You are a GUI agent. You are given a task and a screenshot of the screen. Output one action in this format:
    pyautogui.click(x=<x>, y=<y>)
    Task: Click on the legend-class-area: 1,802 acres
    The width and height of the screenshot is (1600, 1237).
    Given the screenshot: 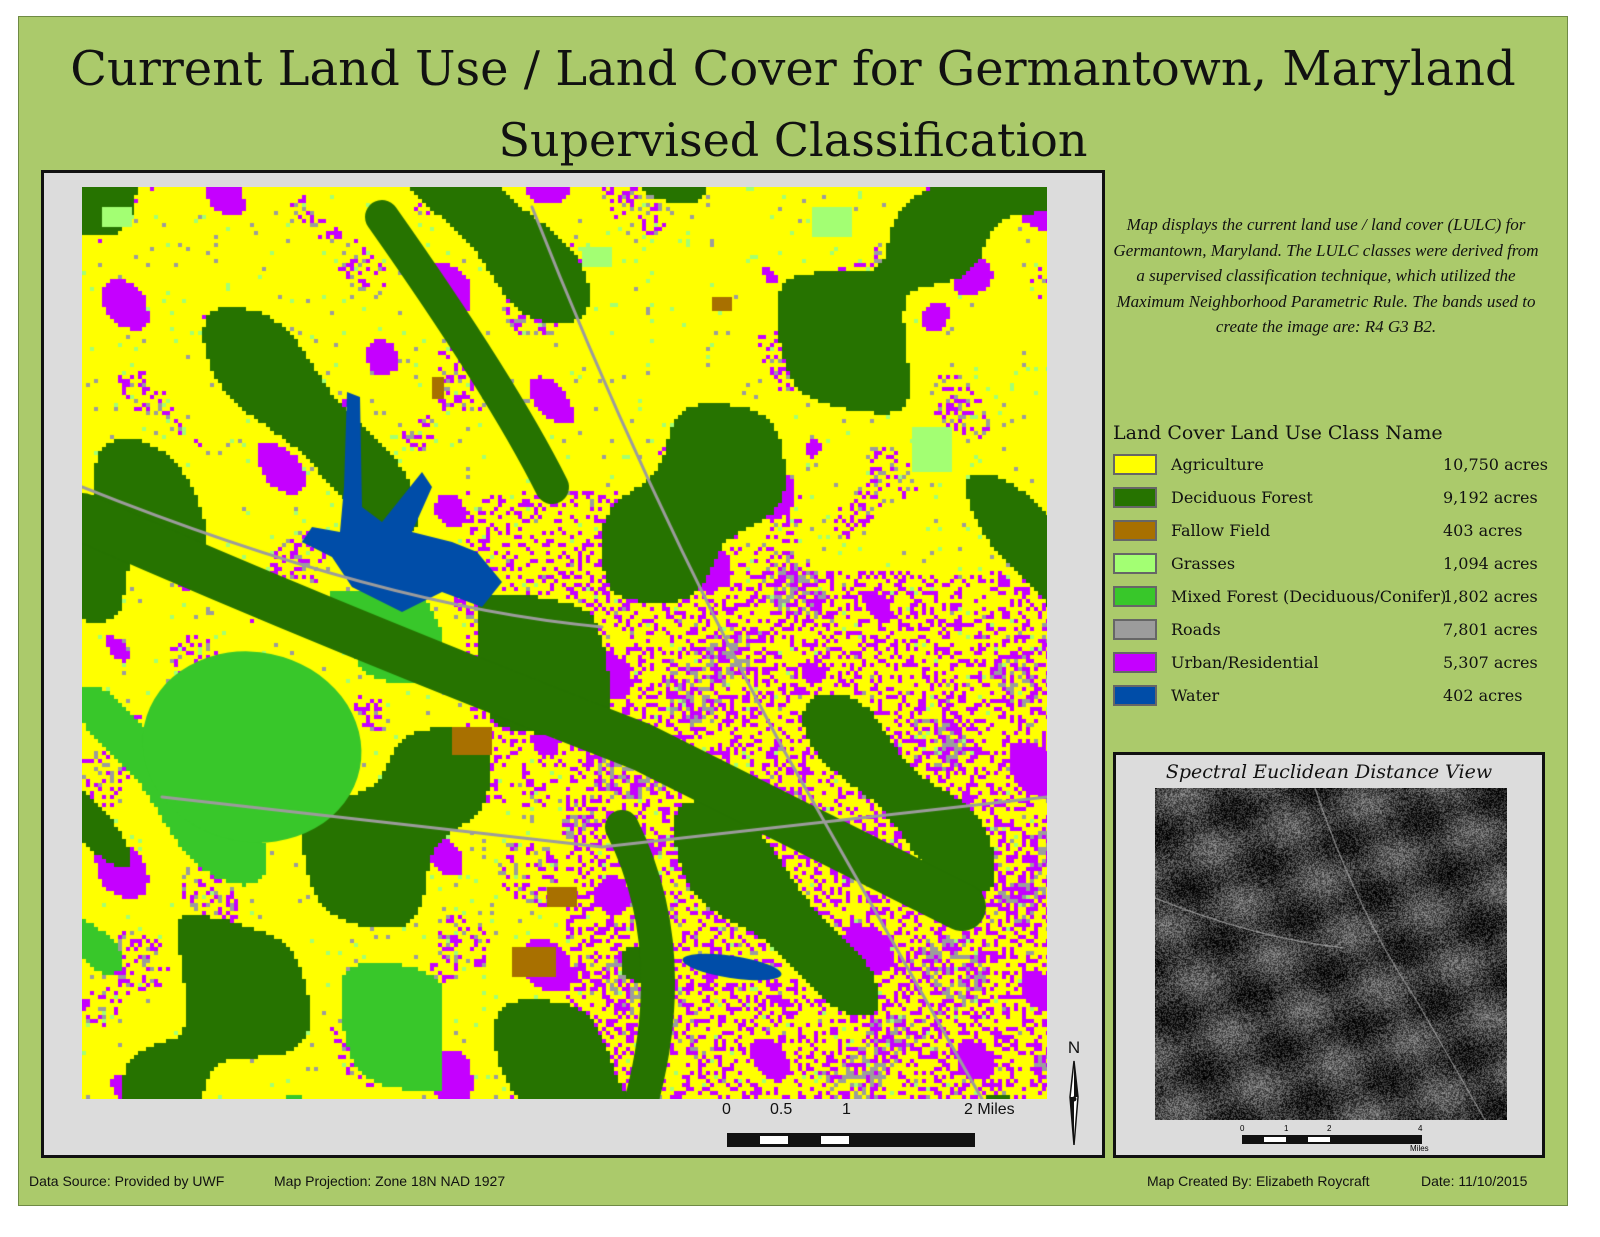 What is the action you would take?
    pyautogui.click(x=1490, y=596)
    